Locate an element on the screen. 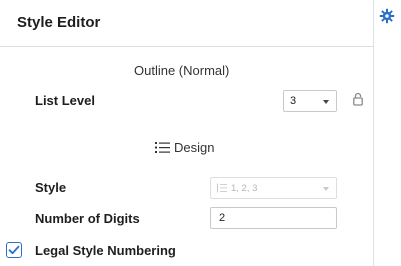 The width and height of the screenshot is (401, 266). side-toolbar is located at coordinates (388, 133).